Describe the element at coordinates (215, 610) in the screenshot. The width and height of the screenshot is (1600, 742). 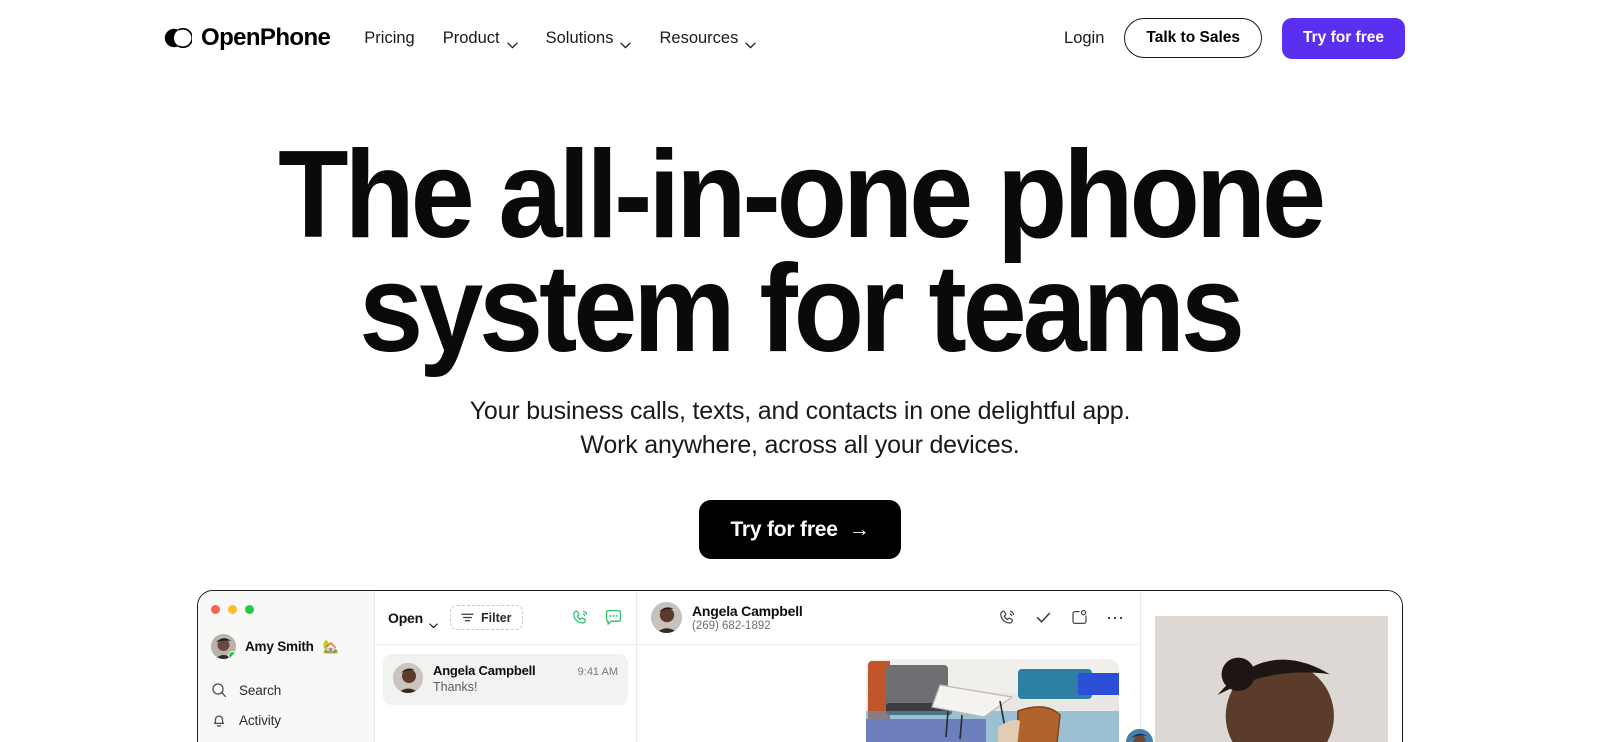
I see `window-close-button` at that location.